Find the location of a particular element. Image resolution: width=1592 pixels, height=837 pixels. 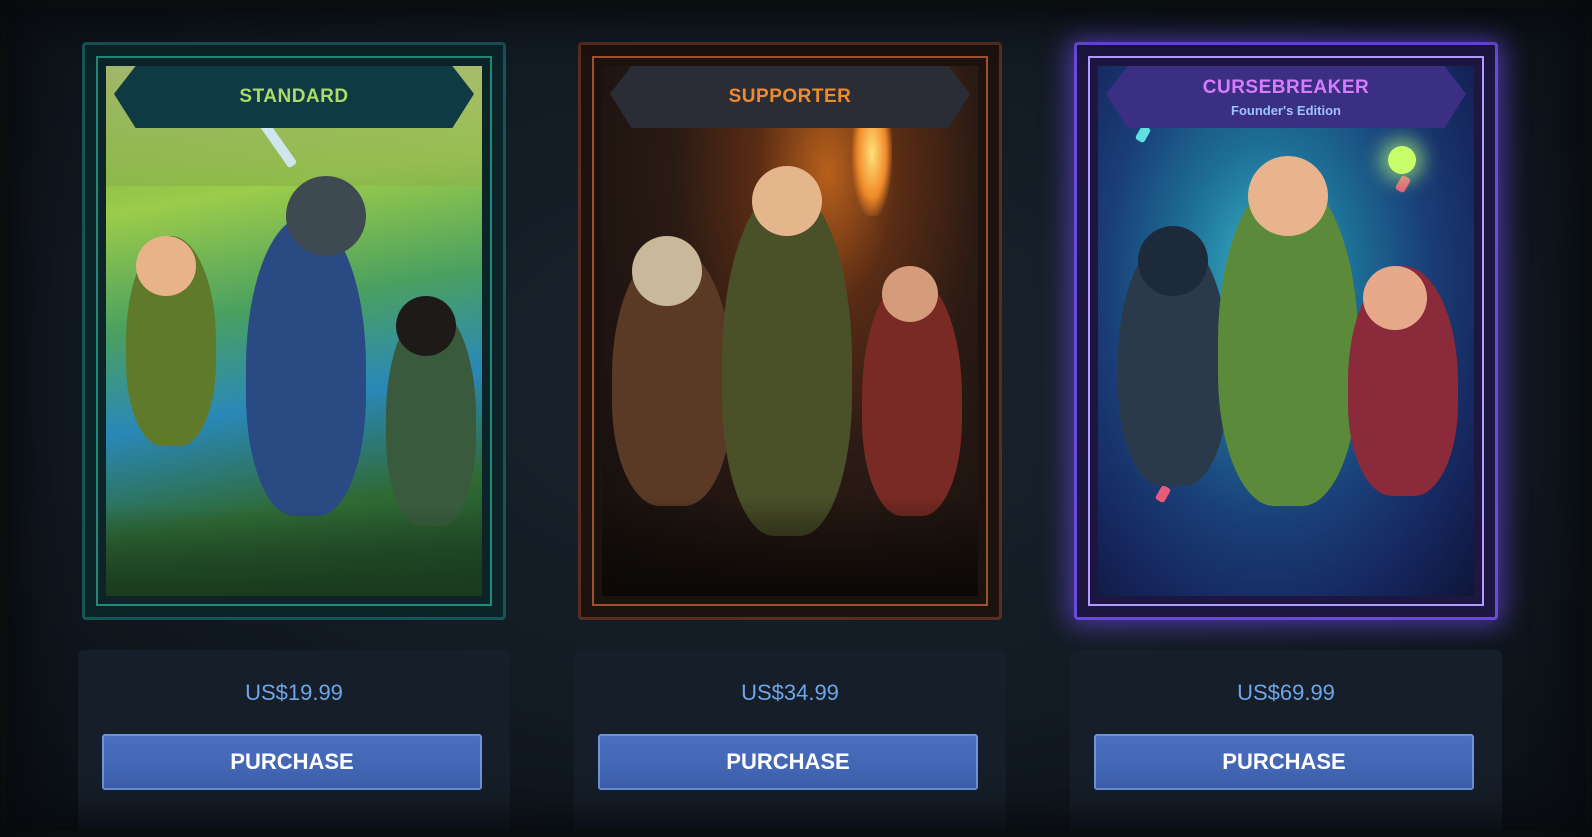

edition-badge-supporter: SUPPORTER is located at coordinates (790, 97).